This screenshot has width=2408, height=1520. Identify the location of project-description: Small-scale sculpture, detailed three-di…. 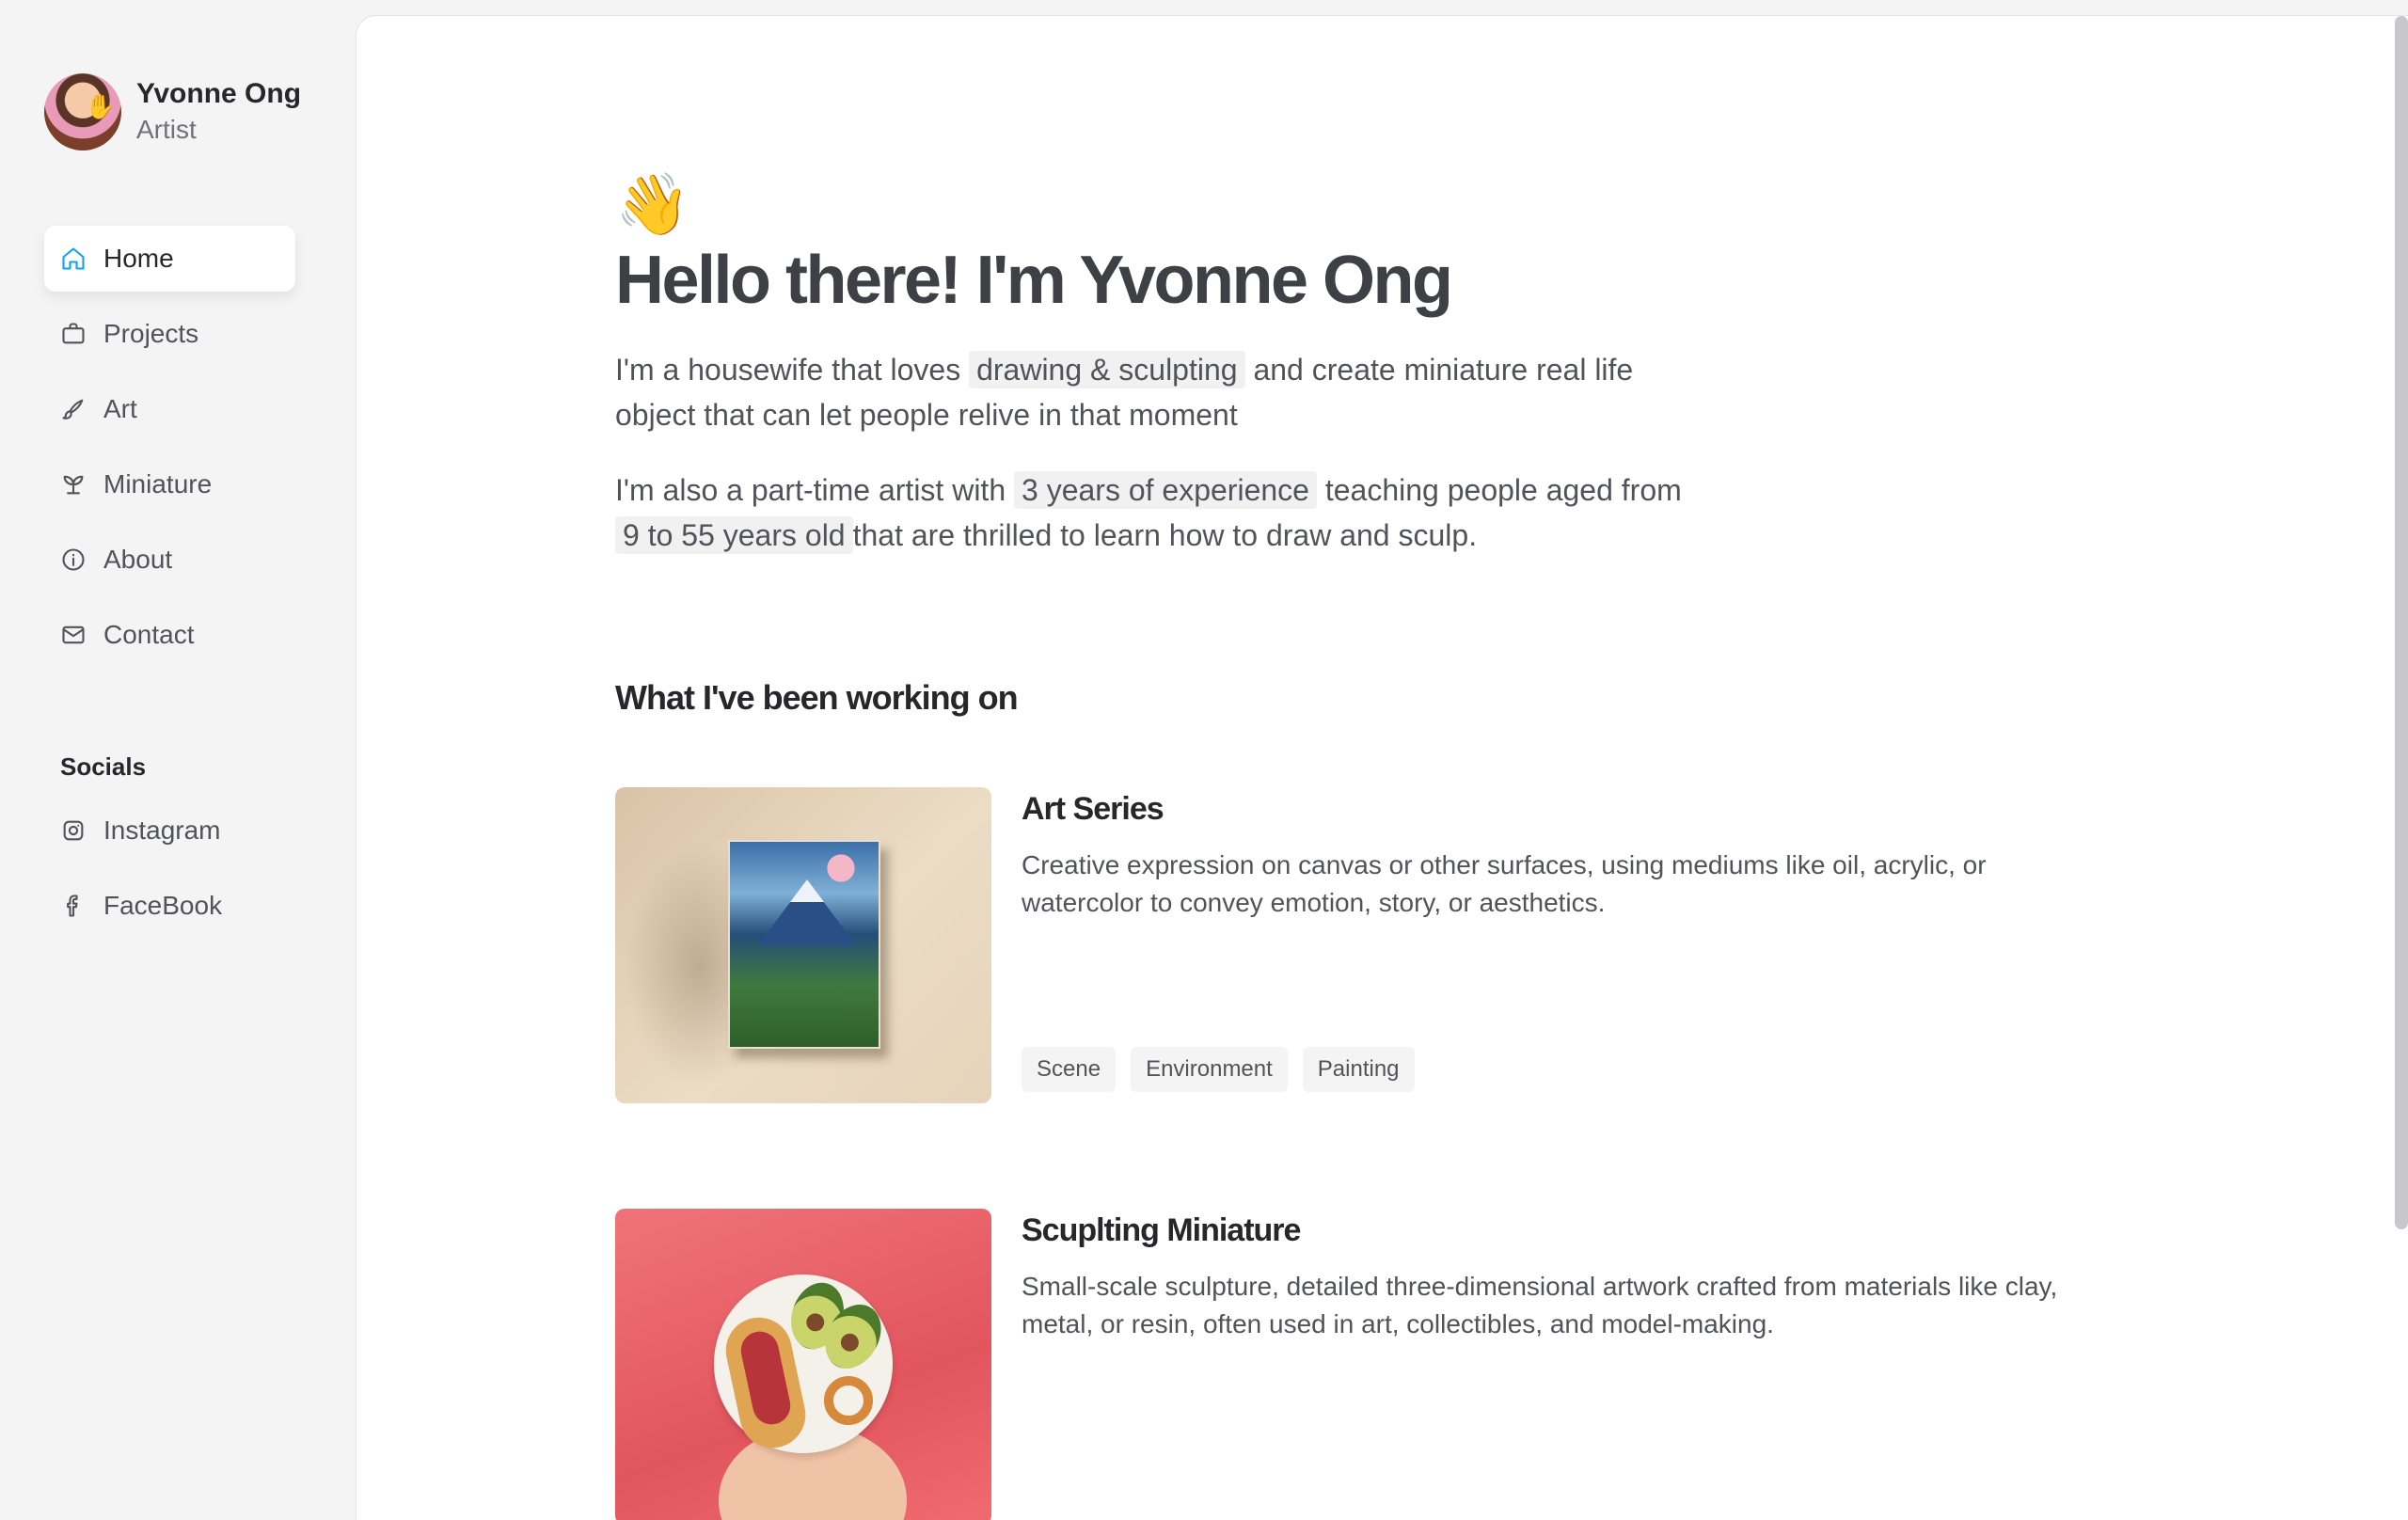
(1540, 1305).